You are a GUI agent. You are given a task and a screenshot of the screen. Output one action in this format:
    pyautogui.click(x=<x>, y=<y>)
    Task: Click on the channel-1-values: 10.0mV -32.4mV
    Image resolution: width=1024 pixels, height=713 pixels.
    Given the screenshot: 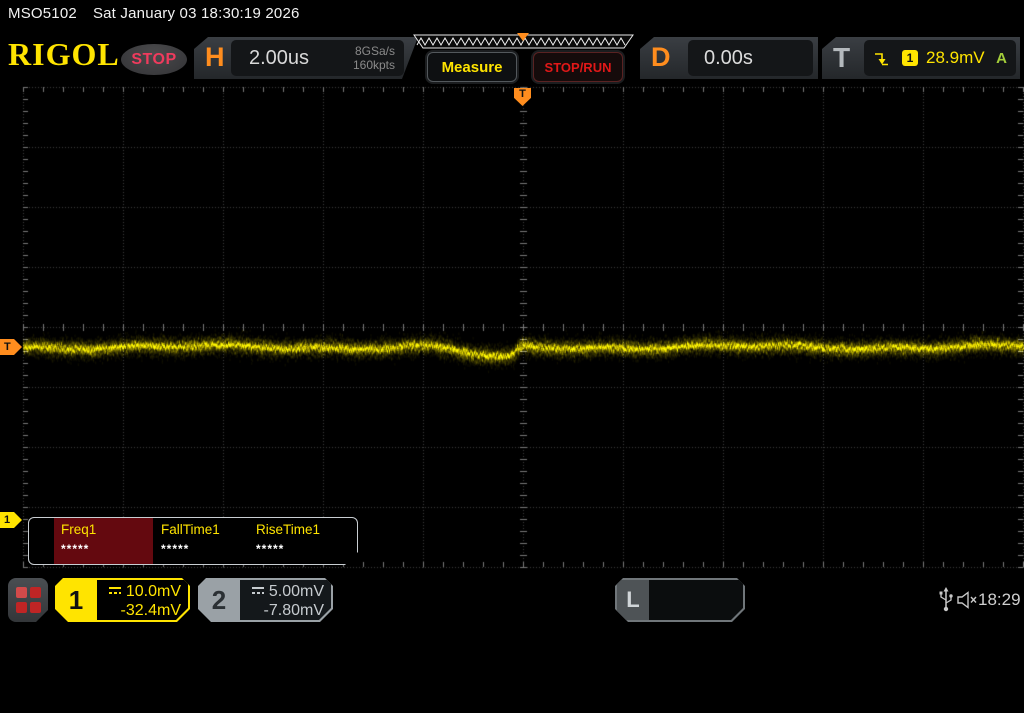 What is the action you would take?
    pyautogui.click(x=142, y=600)
    